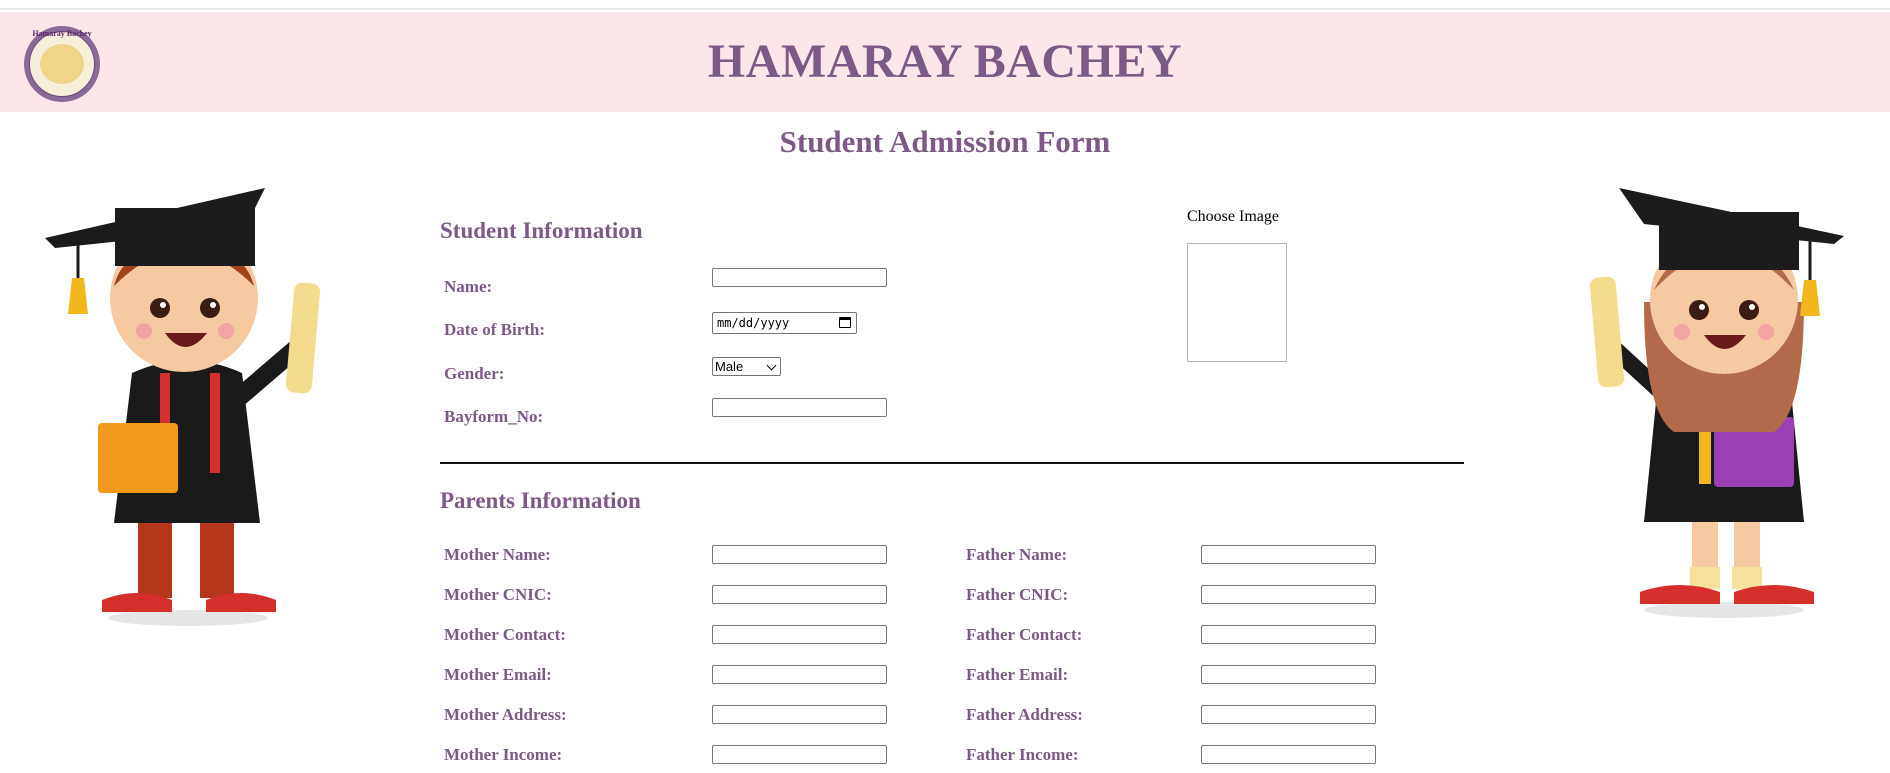  What do you see at coordinates (945, 141) in the screenshot?
I see `form-title: Student Admission Form` at bounding box center [945, 141].